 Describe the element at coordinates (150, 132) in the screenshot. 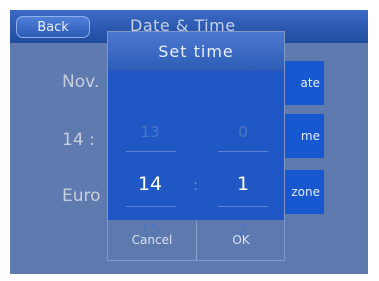

I see `hour-prev-value: 13` at that location.